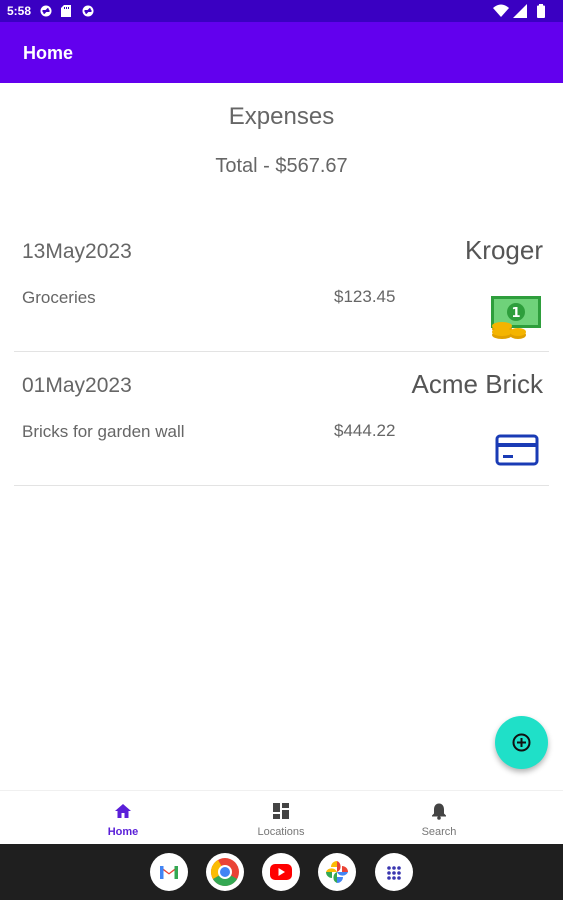 The image size is (563, 900). I want to click on add-expense-button, so click(521, 742).